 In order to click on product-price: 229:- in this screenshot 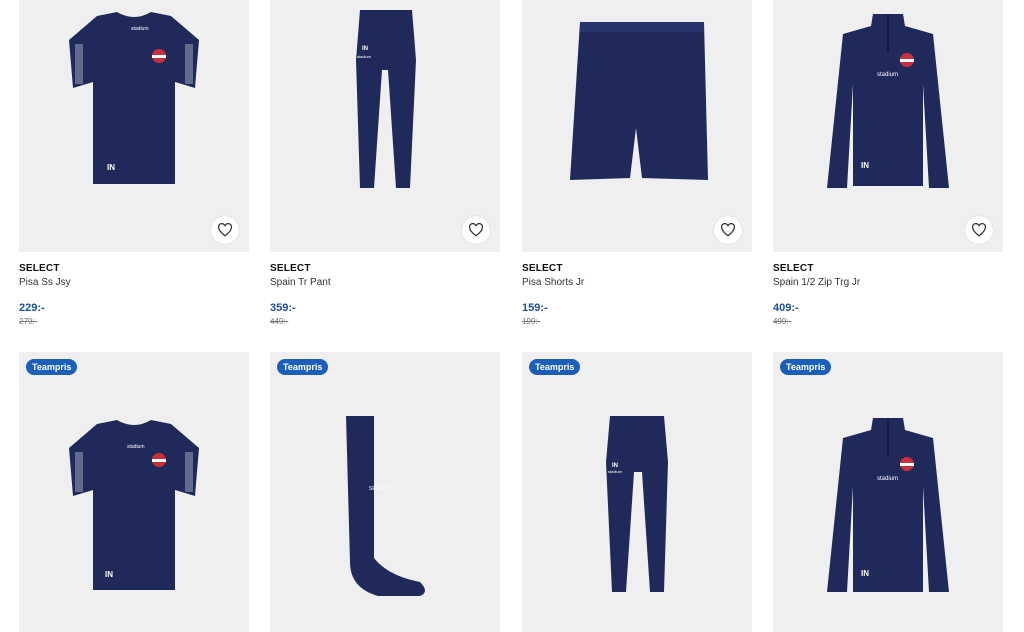, I will do `click(32, 308)`.